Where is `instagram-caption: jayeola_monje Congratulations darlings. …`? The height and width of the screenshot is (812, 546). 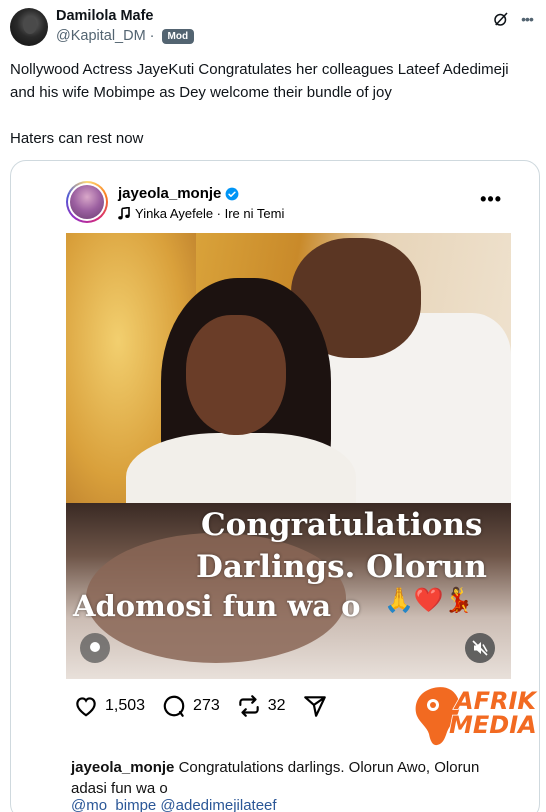
instagram-caption: jayeola_monje Congratulations darlings. … is located at coordinates (291, 778).